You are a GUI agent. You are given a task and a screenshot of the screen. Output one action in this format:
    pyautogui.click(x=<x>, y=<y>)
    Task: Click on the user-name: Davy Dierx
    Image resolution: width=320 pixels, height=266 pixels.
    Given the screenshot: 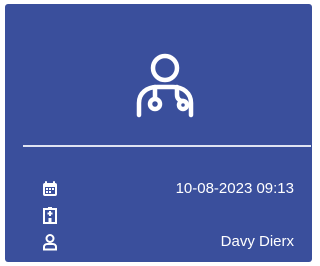 What is the action you would take?
    pyautogui.click(x=257, y=241)
    